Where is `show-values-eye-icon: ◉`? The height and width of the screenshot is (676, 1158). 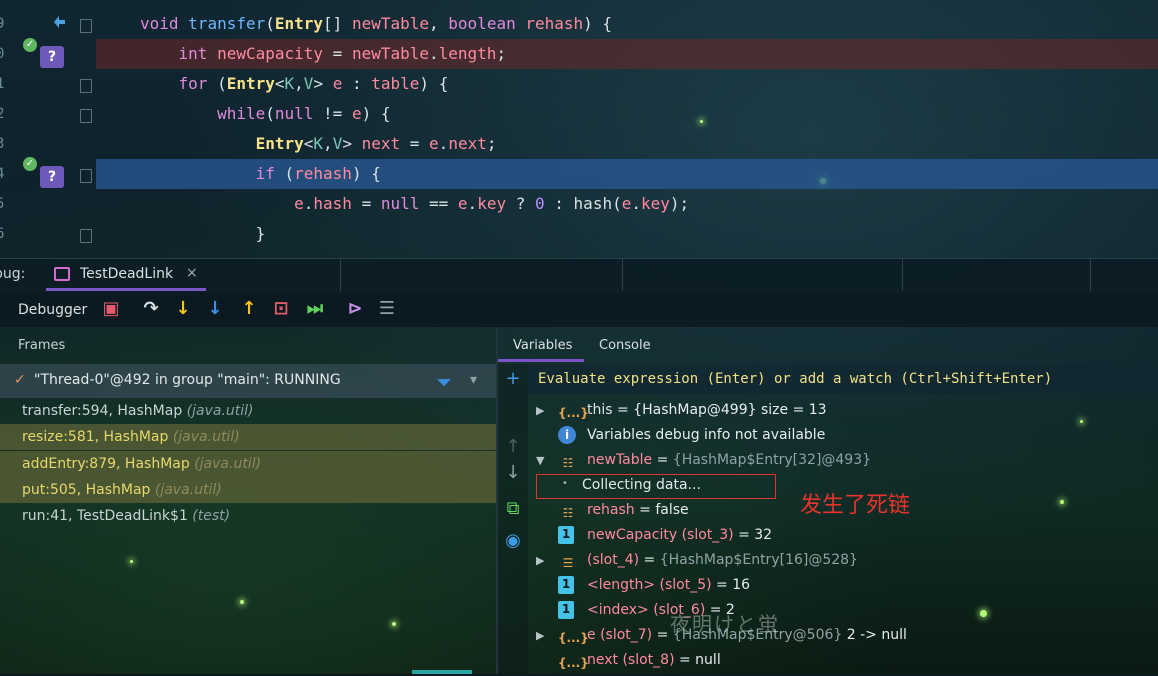 show-values-eye-icon: ◉ is located at coordinates (513, 541).